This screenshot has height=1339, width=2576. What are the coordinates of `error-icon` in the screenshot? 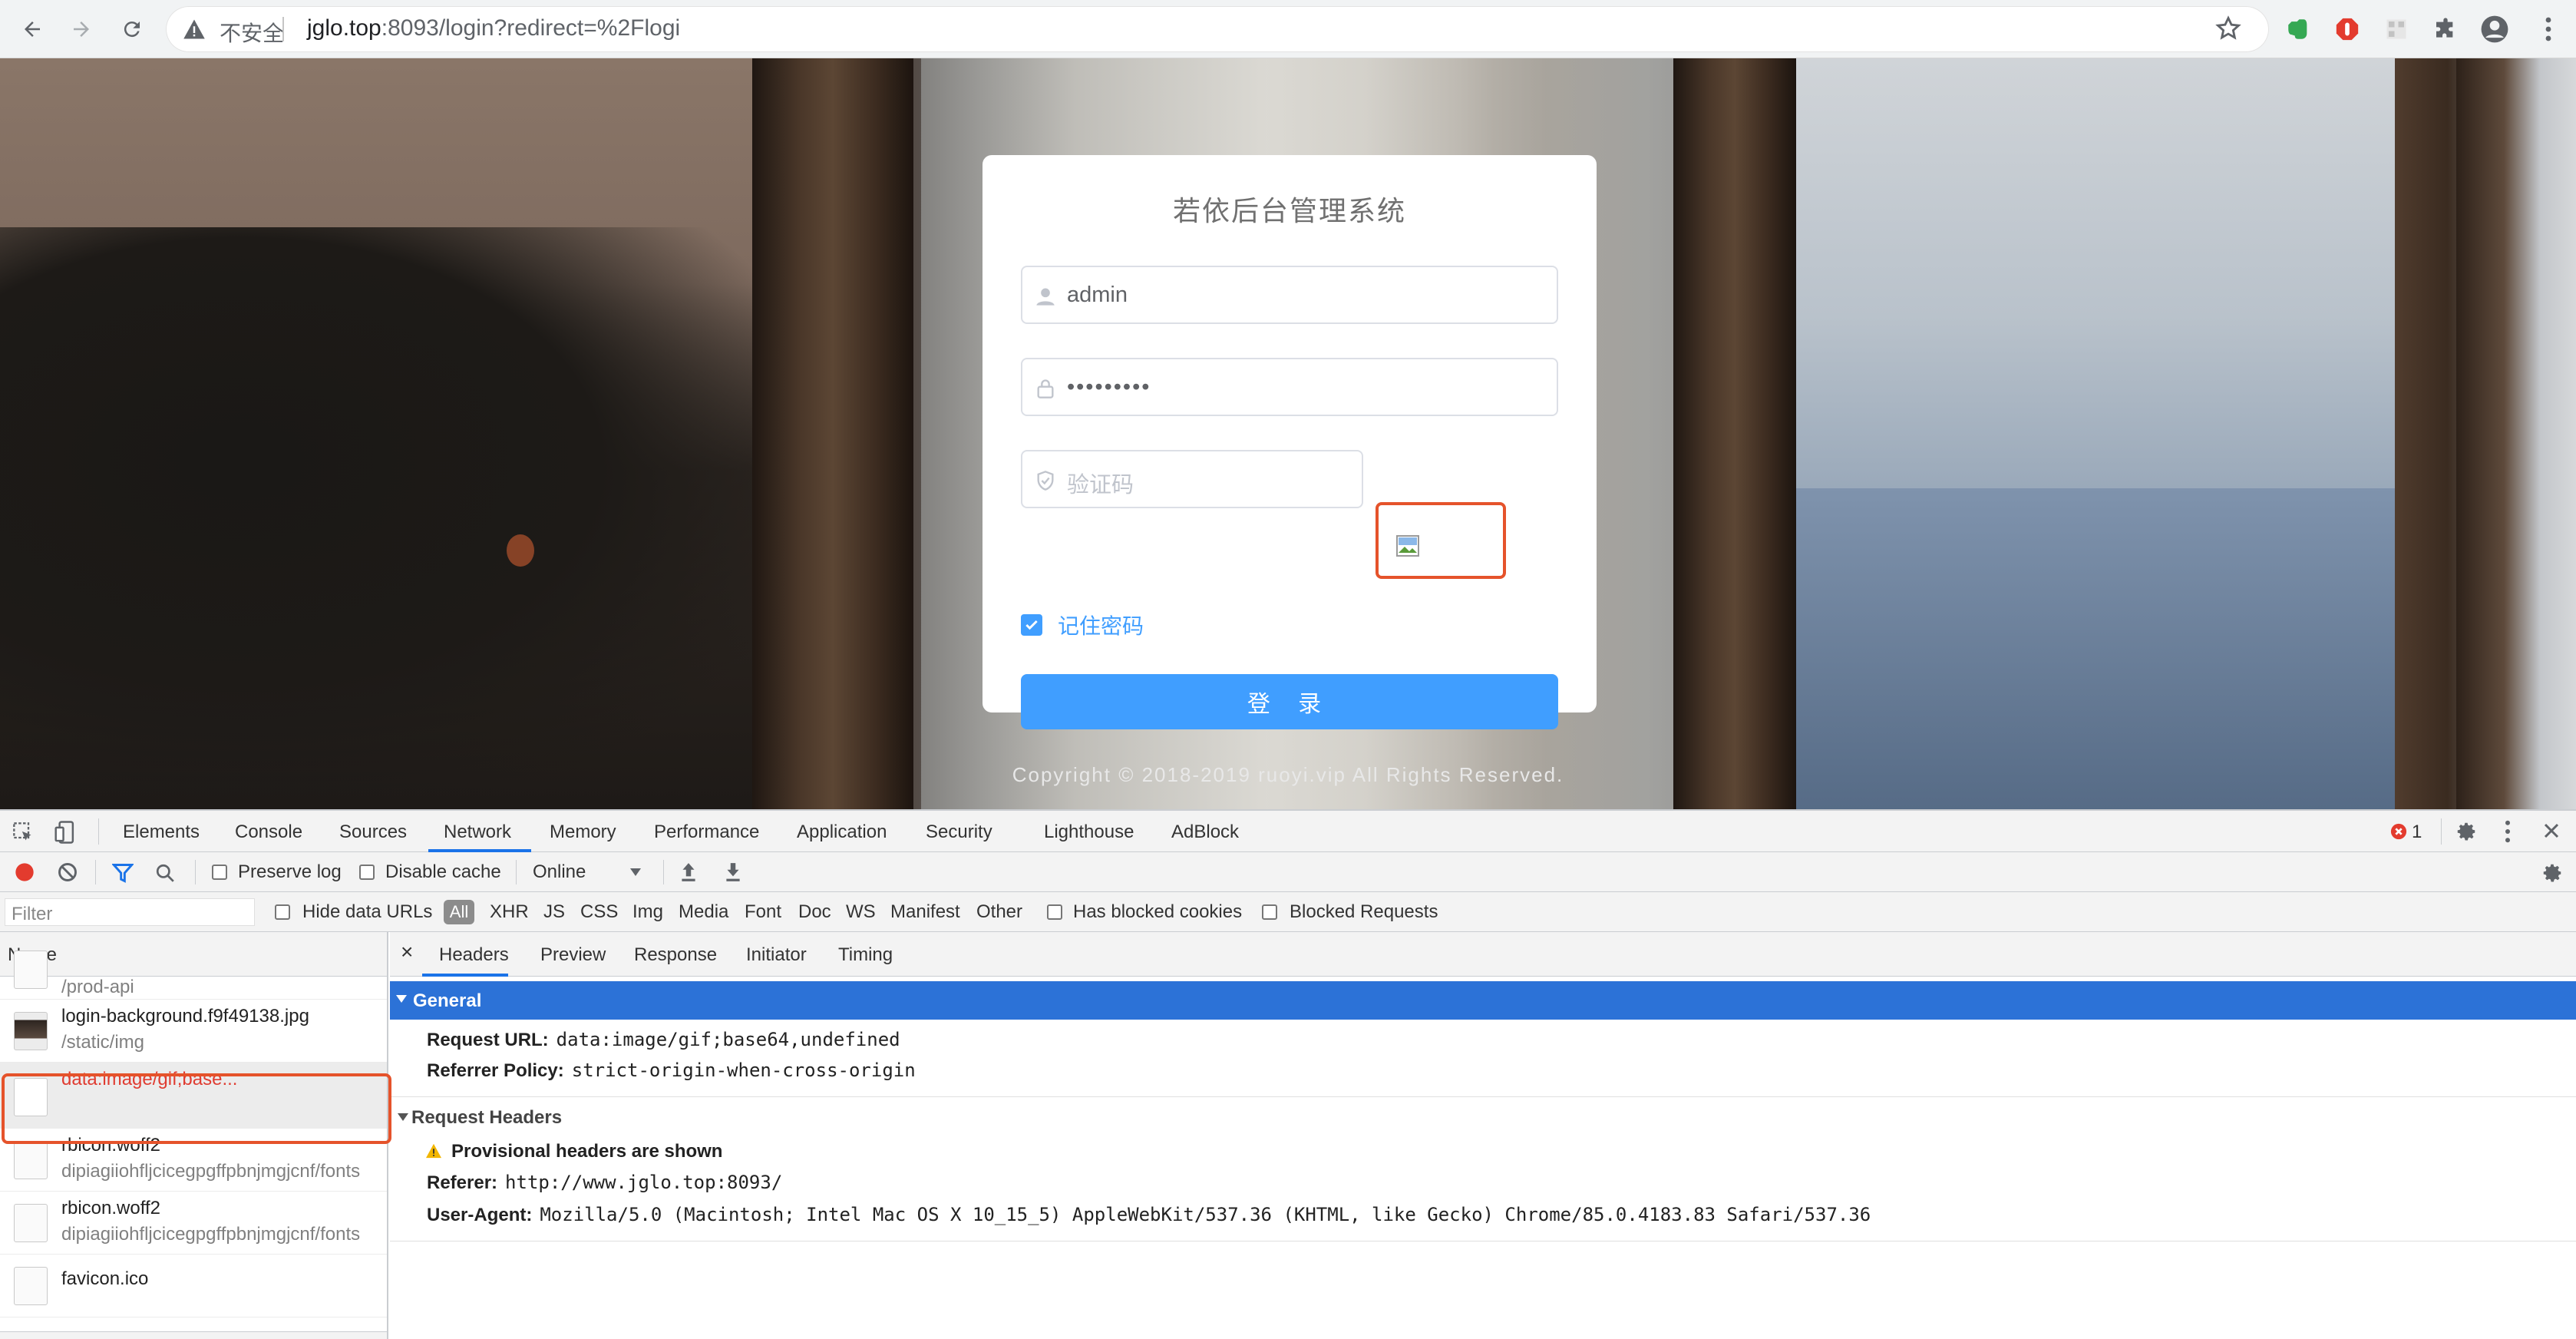 It's located at (2398, 831).